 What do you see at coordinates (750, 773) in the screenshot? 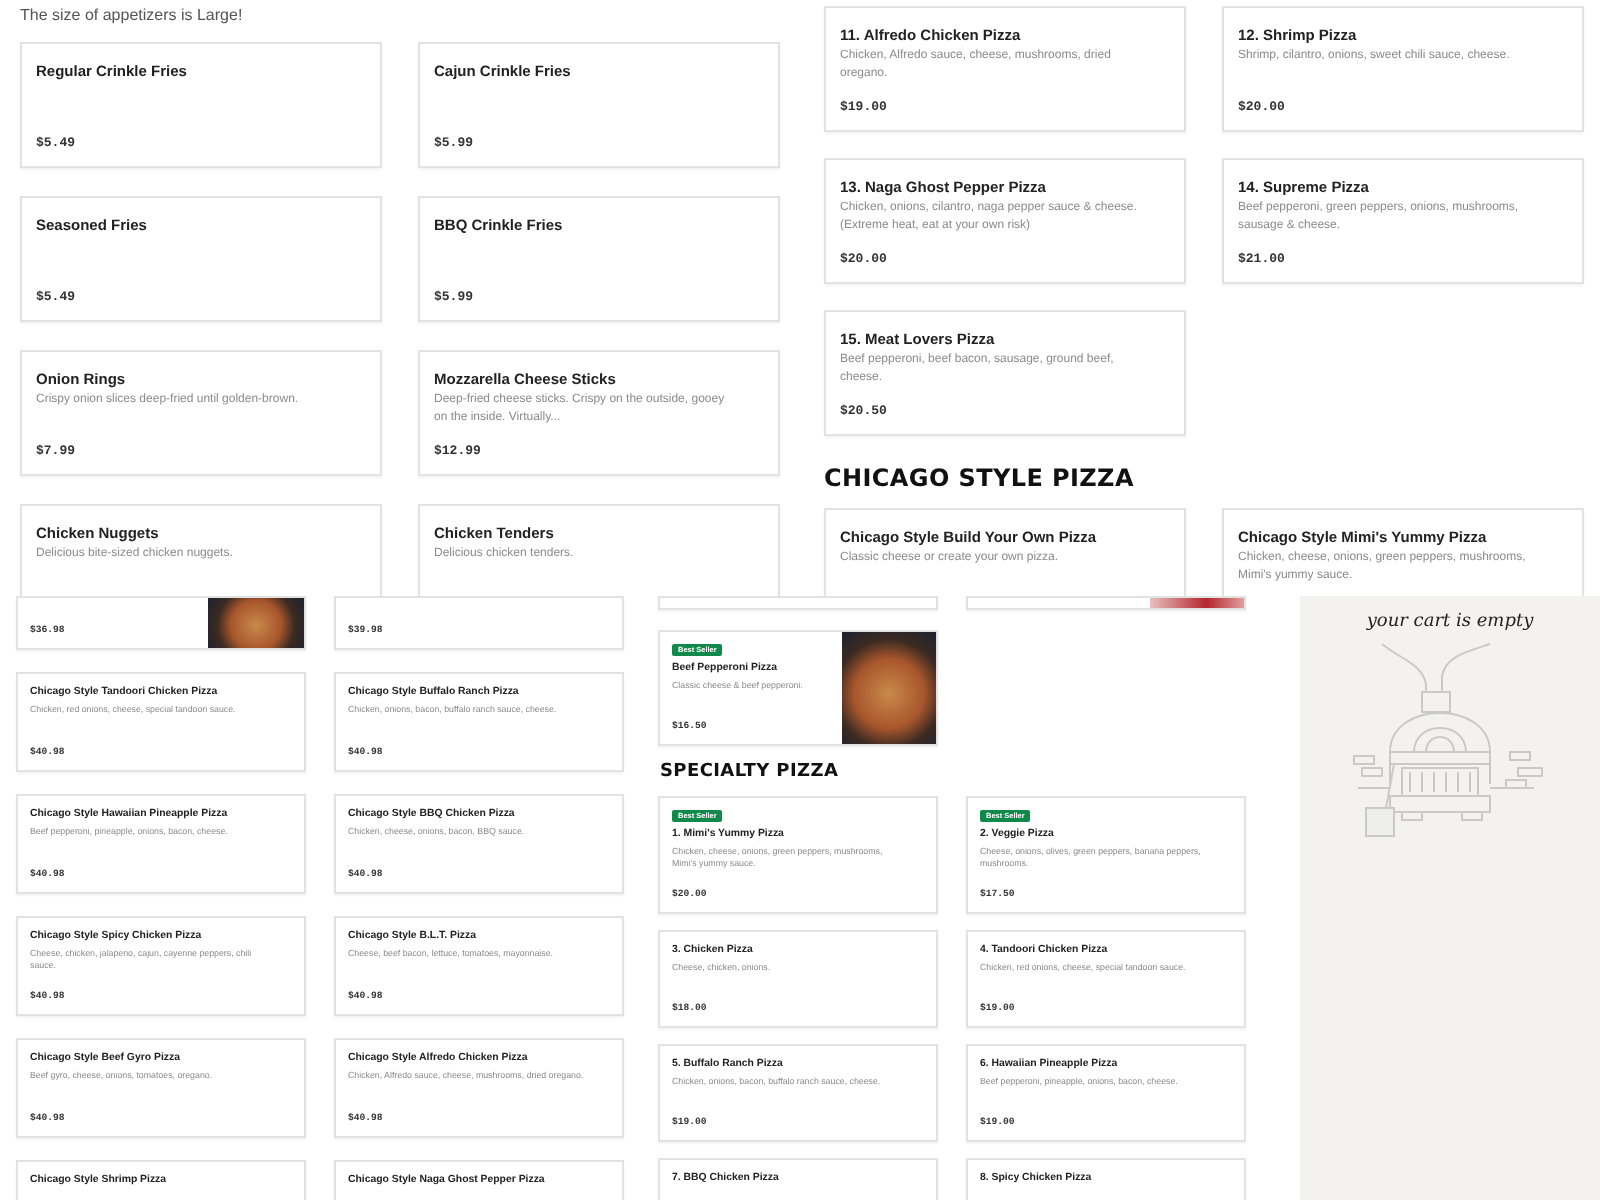
I see `section-heading: SPECIALTY PIZZA` at bounding box center [750, 773].